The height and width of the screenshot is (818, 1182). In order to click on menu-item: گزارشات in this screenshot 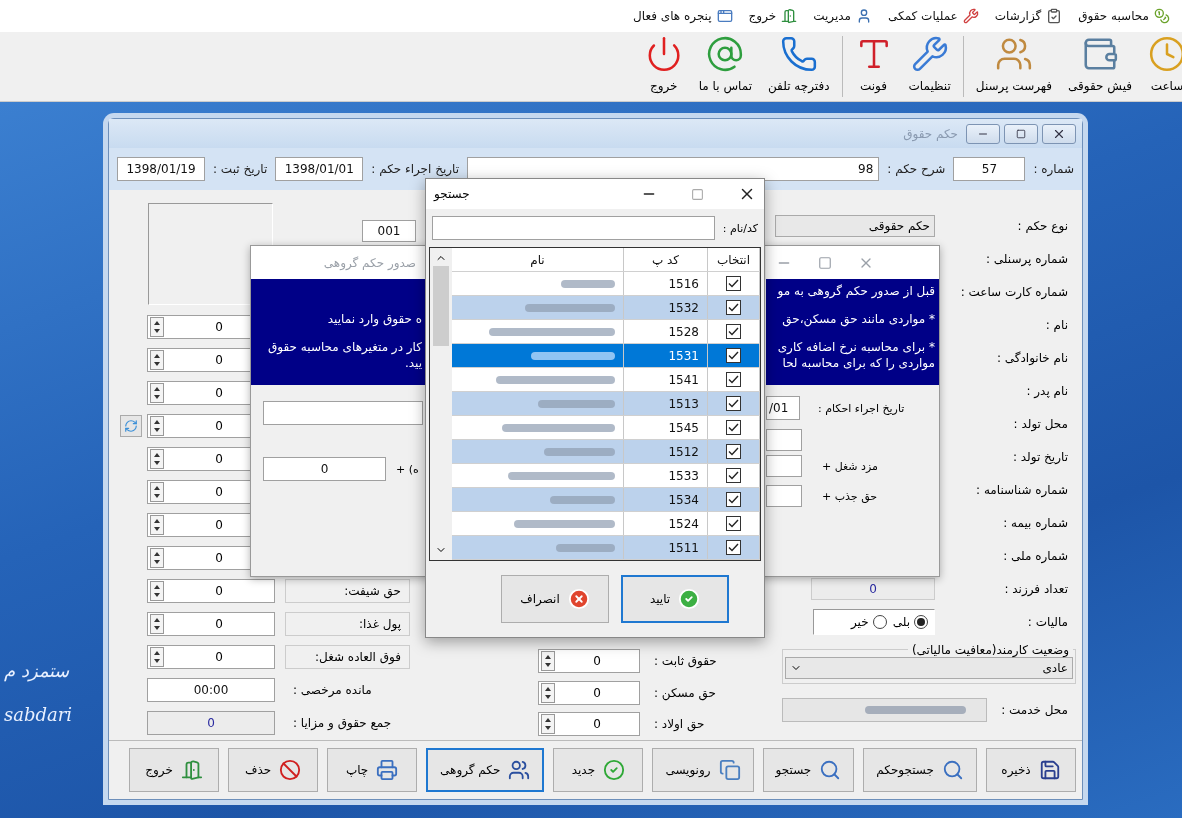, I will do `click(1028, 16)`.